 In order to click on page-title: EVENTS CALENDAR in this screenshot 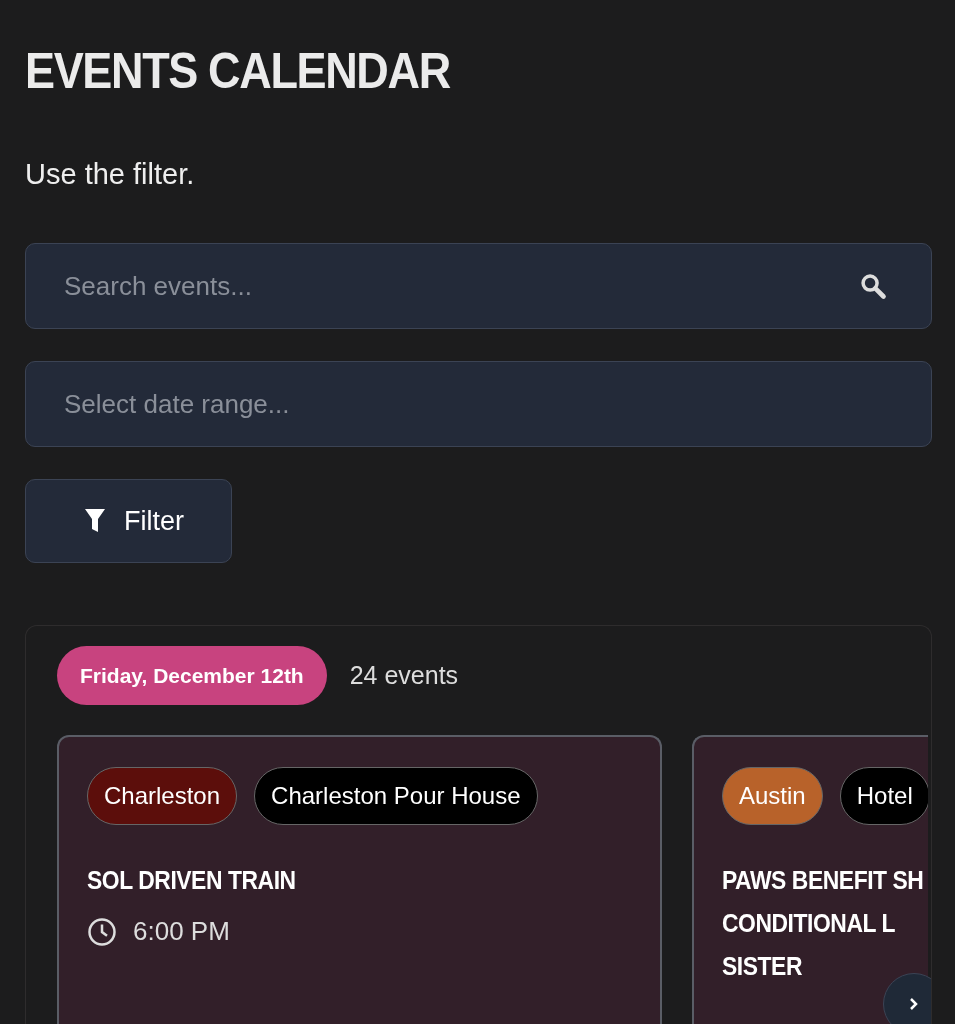, I will do `click(237, 71)`.